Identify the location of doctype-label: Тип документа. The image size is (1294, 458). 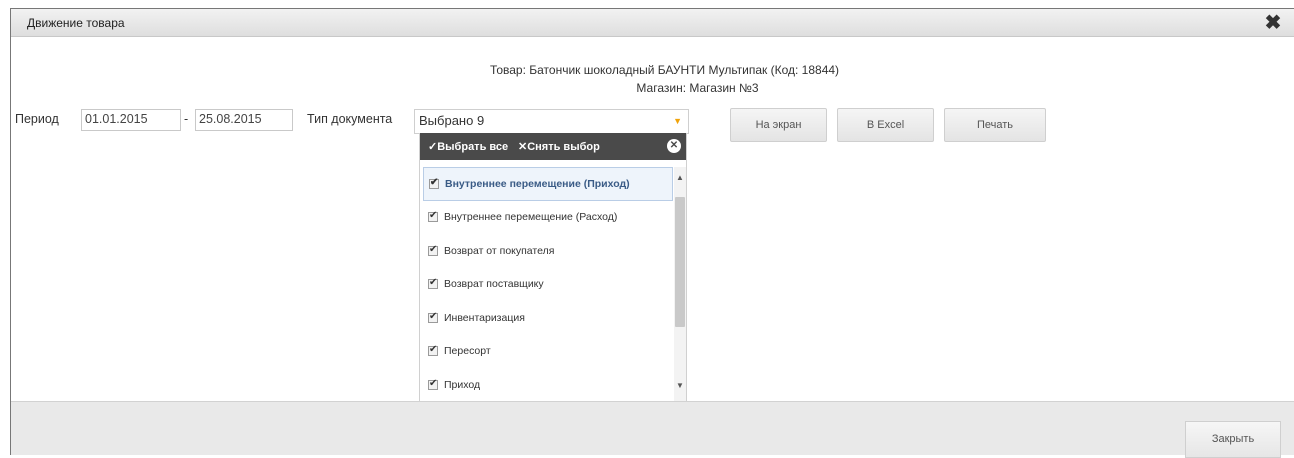
(350, 119).